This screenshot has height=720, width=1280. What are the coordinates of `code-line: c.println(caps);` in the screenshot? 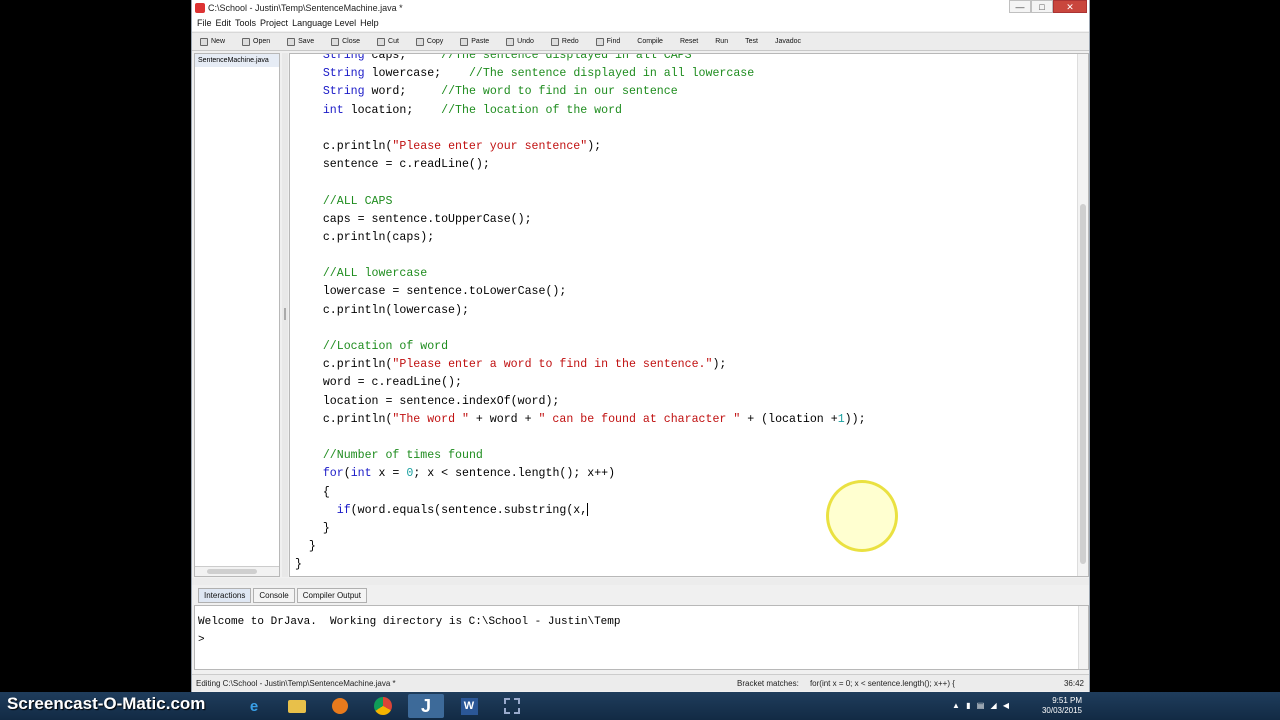 It's located at (580, 238).